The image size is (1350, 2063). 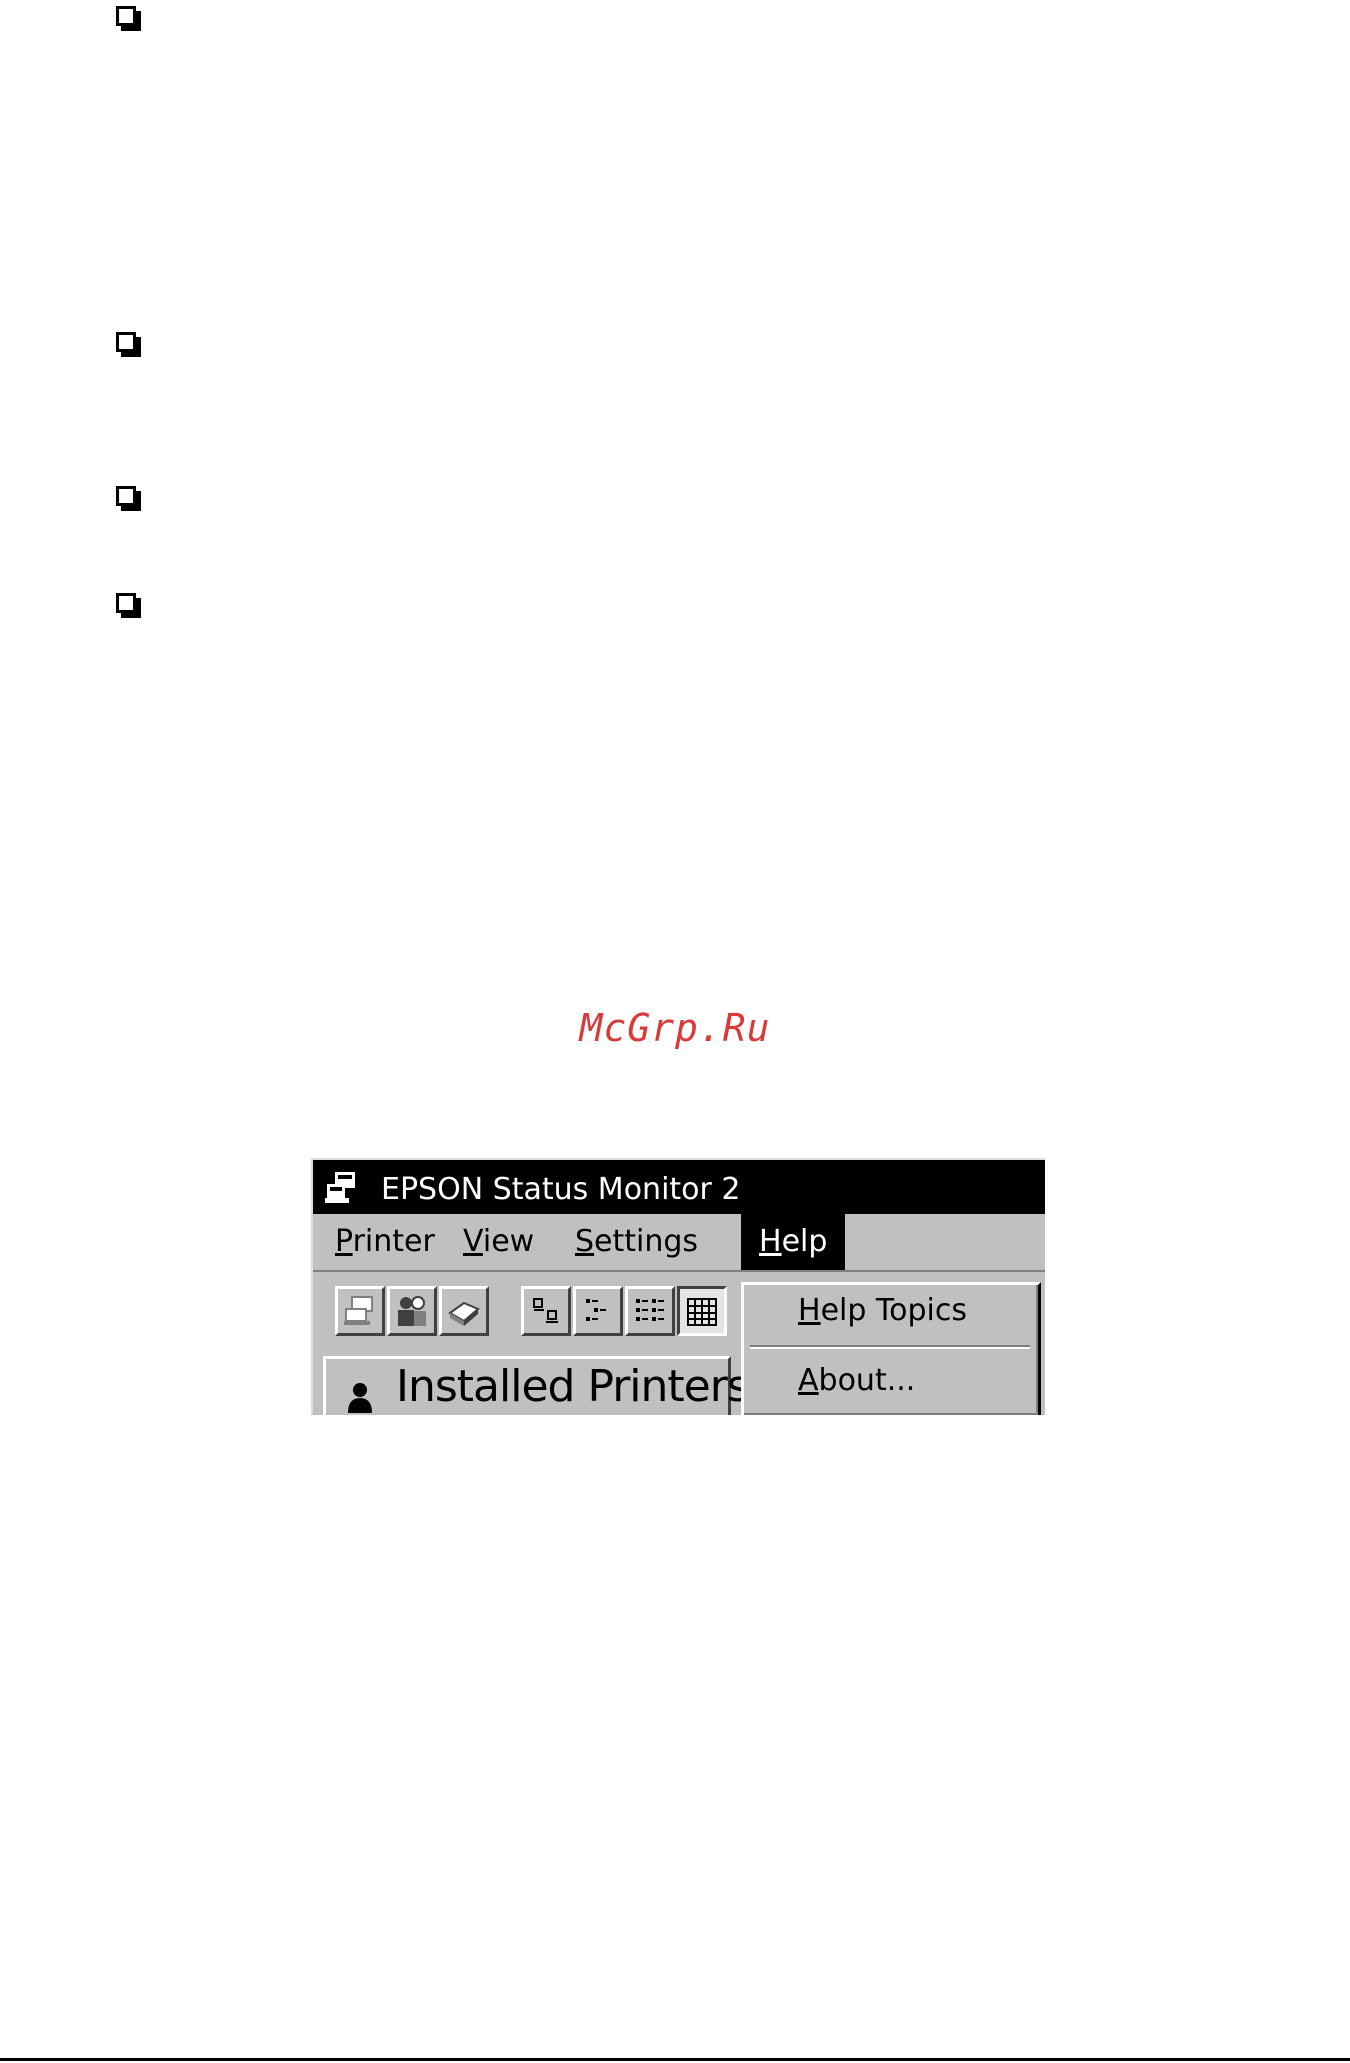 I want to click on local-printers-button, so click(x=360, y=1311).